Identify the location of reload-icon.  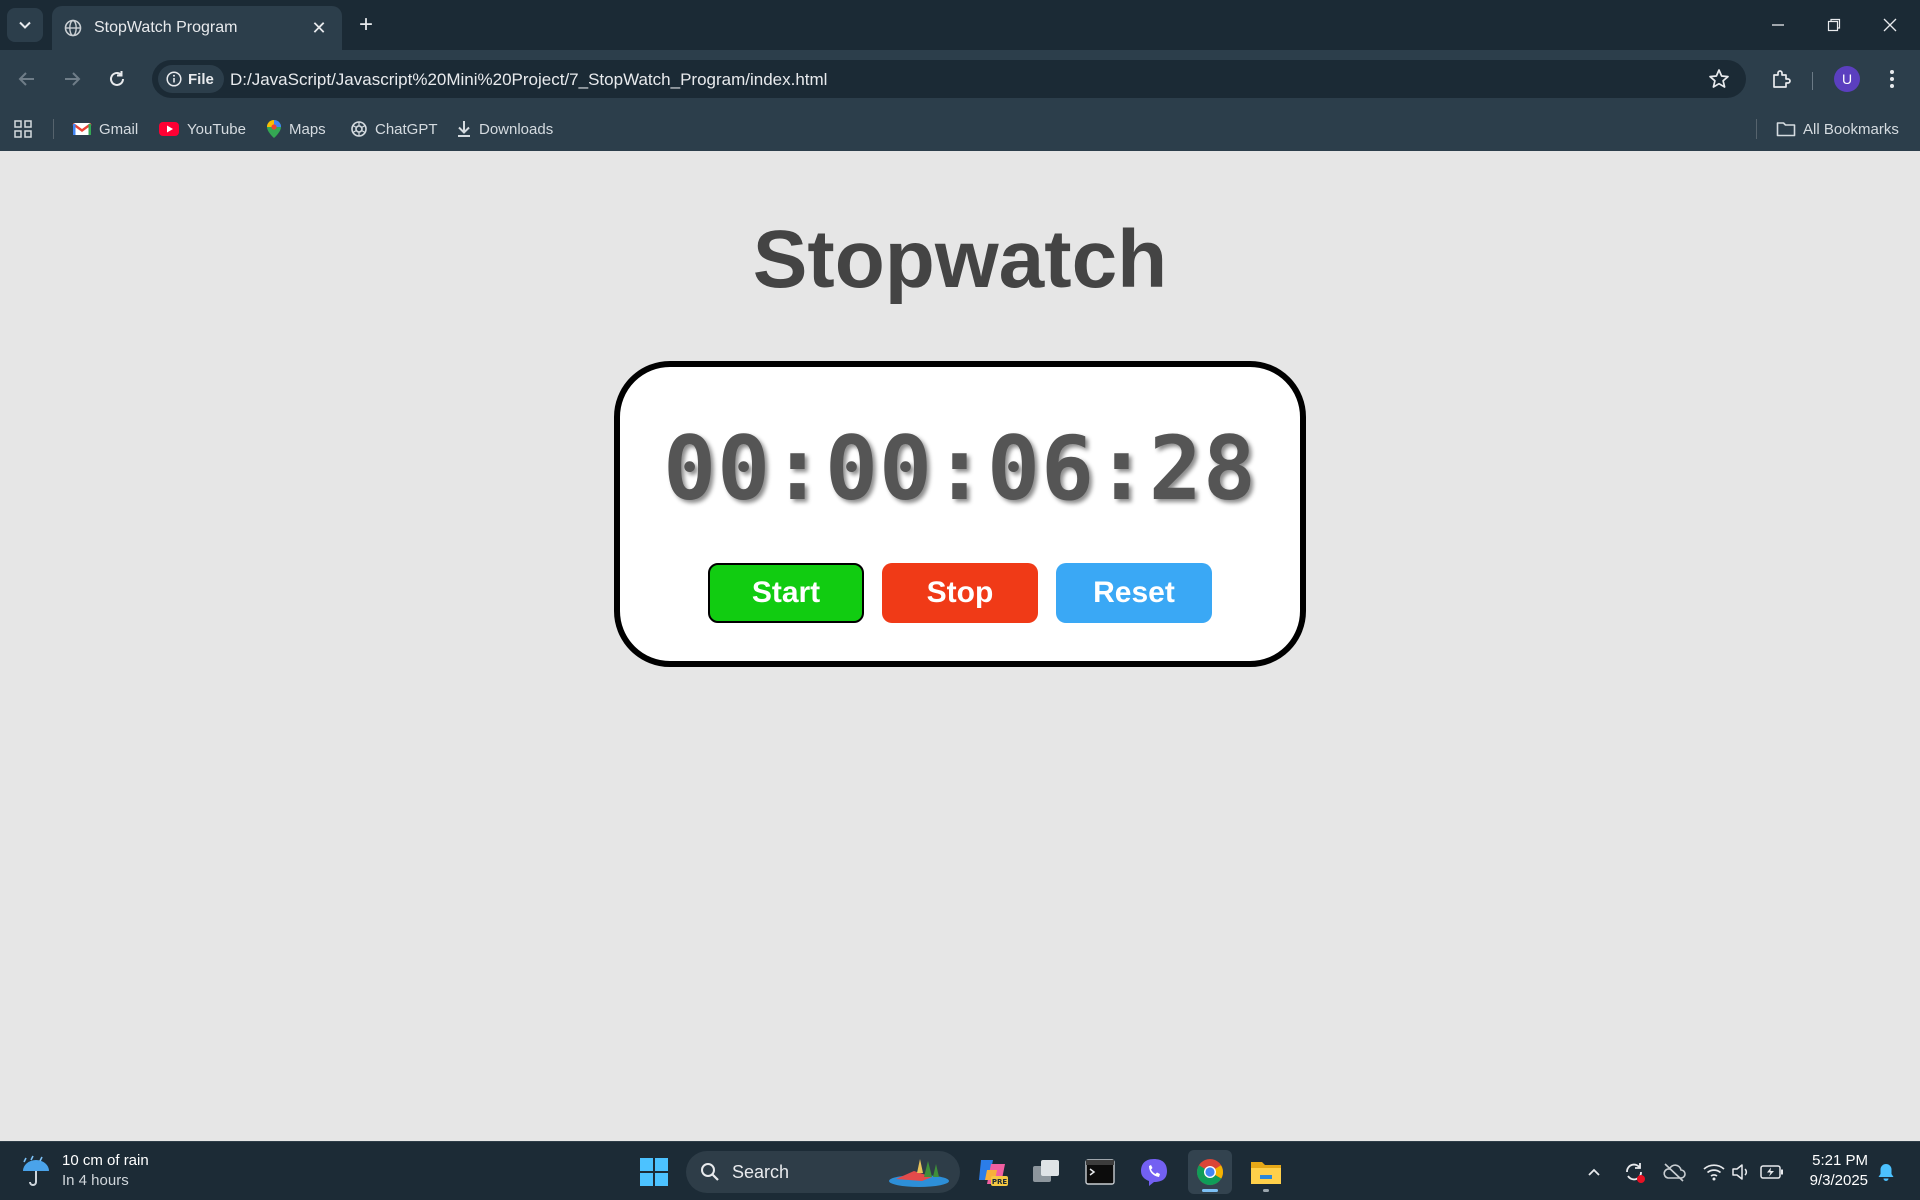
(117, 78).